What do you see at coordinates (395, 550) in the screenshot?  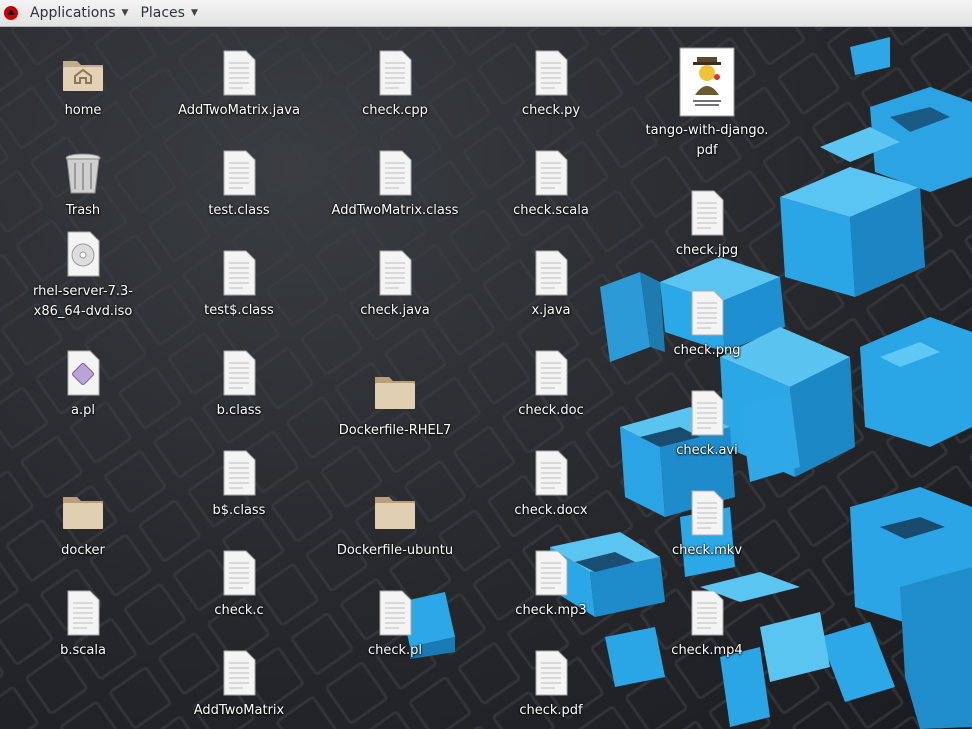 I see `icon-label: Dockerfile-ubuntu` at bounding box center [395, 550].